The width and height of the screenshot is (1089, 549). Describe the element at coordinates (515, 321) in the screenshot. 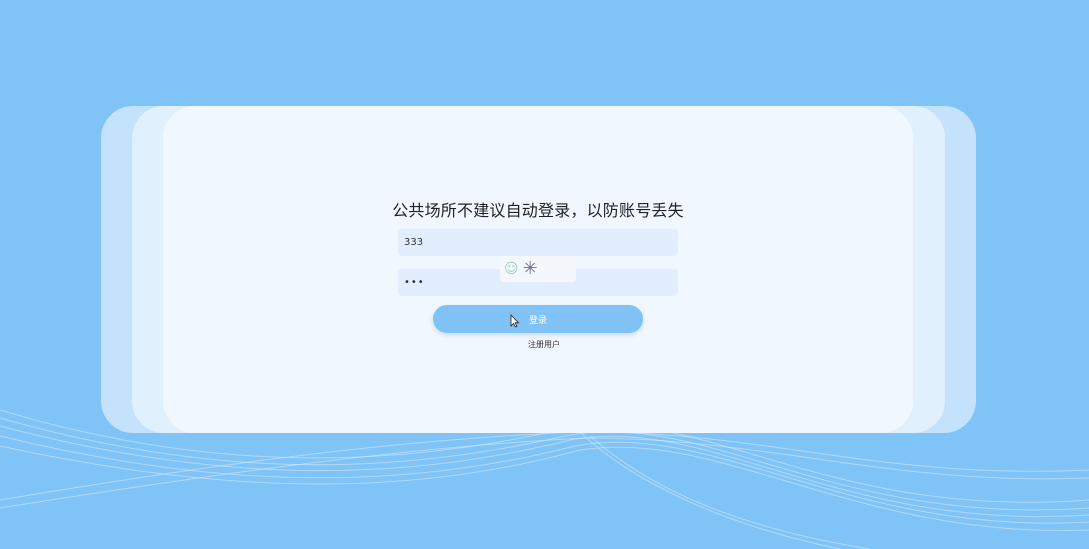

I see `mouse-cursor-icon` at that location.